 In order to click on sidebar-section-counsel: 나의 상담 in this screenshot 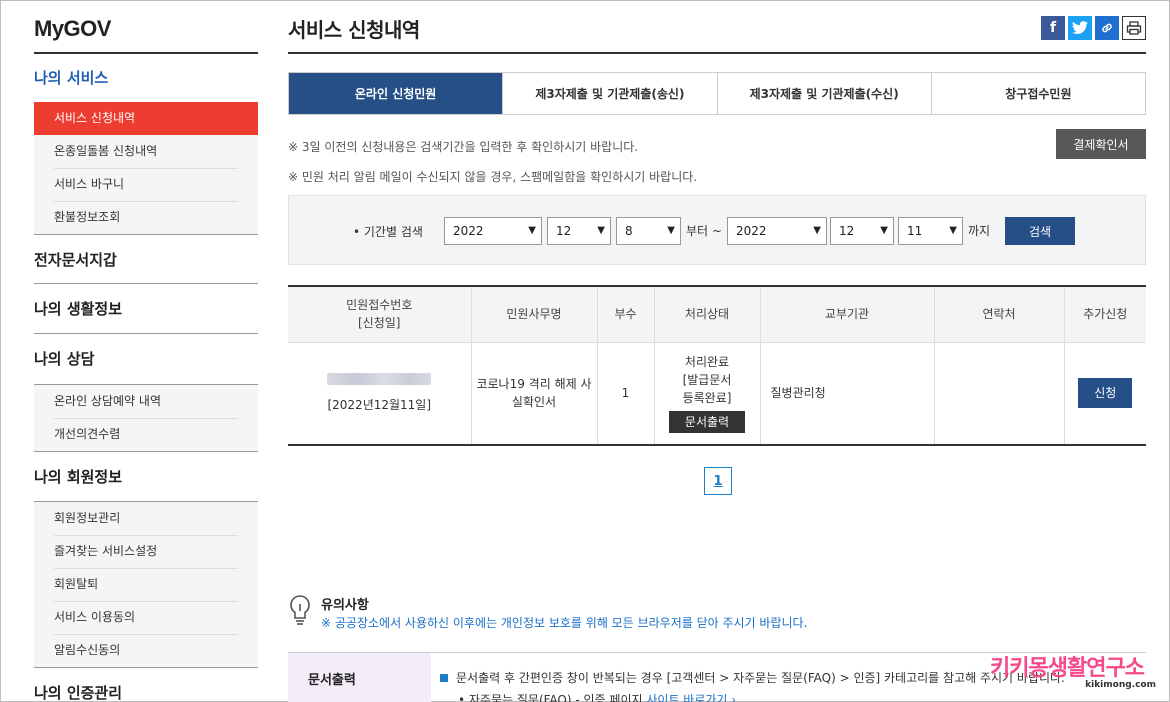, I will do `click(146, 359)`.